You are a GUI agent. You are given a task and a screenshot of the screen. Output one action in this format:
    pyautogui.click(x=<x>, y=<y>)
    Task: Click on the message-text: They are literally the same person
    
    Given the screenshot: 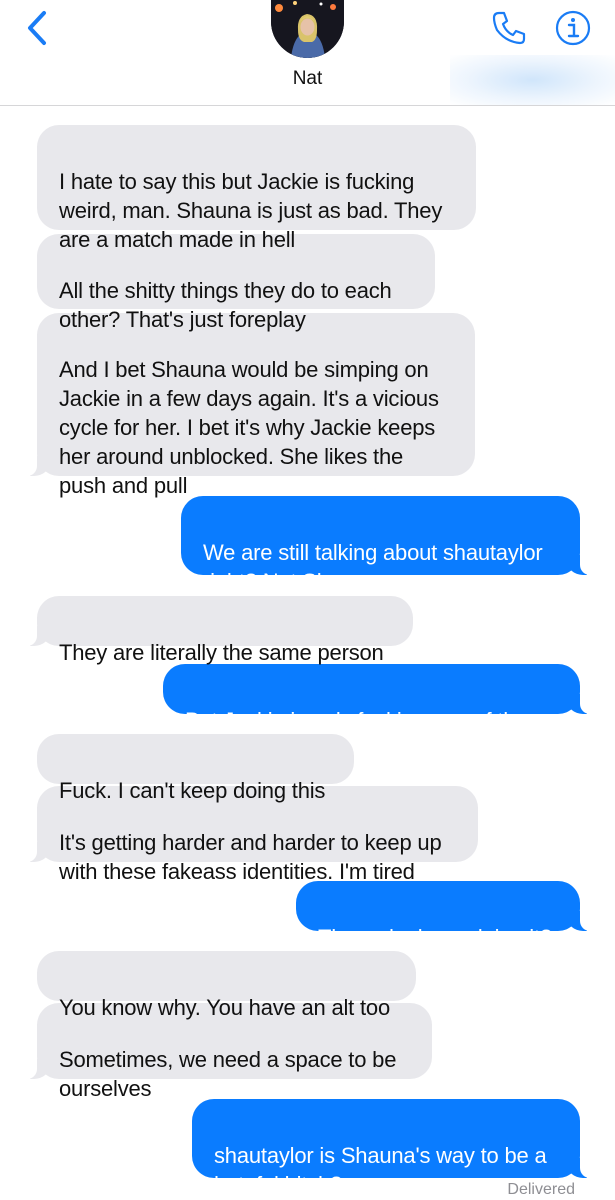 What is the action you would take?
    pyautogui.click(x=221, y=652)
    